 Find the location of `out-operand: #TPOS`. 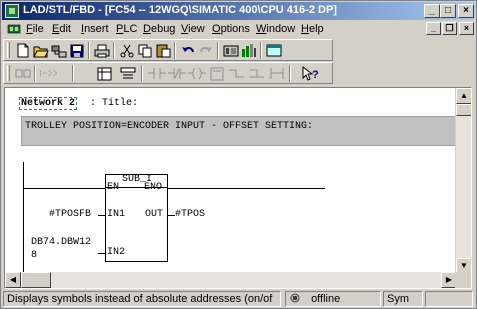

out-operand: #TPOS is located at coordinates (190, 214).